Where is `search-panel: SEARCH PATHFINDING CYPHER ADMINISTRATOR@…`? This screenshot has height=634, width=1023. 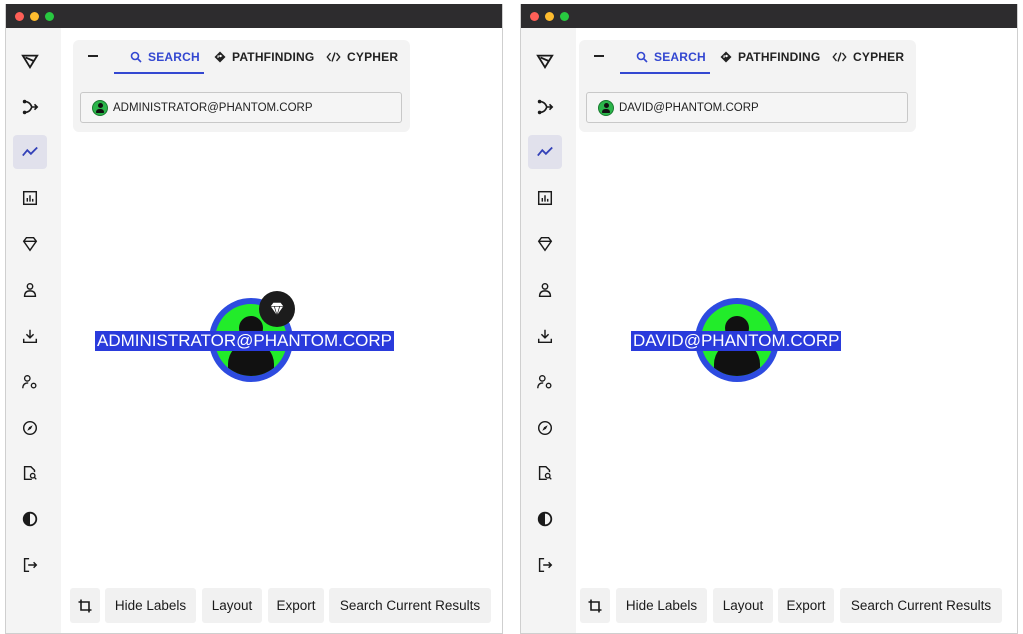
search-panel: SEARCH PATHFINDING CYPHER ADMINISTRATOR@… is located at coordinates (241, 86).